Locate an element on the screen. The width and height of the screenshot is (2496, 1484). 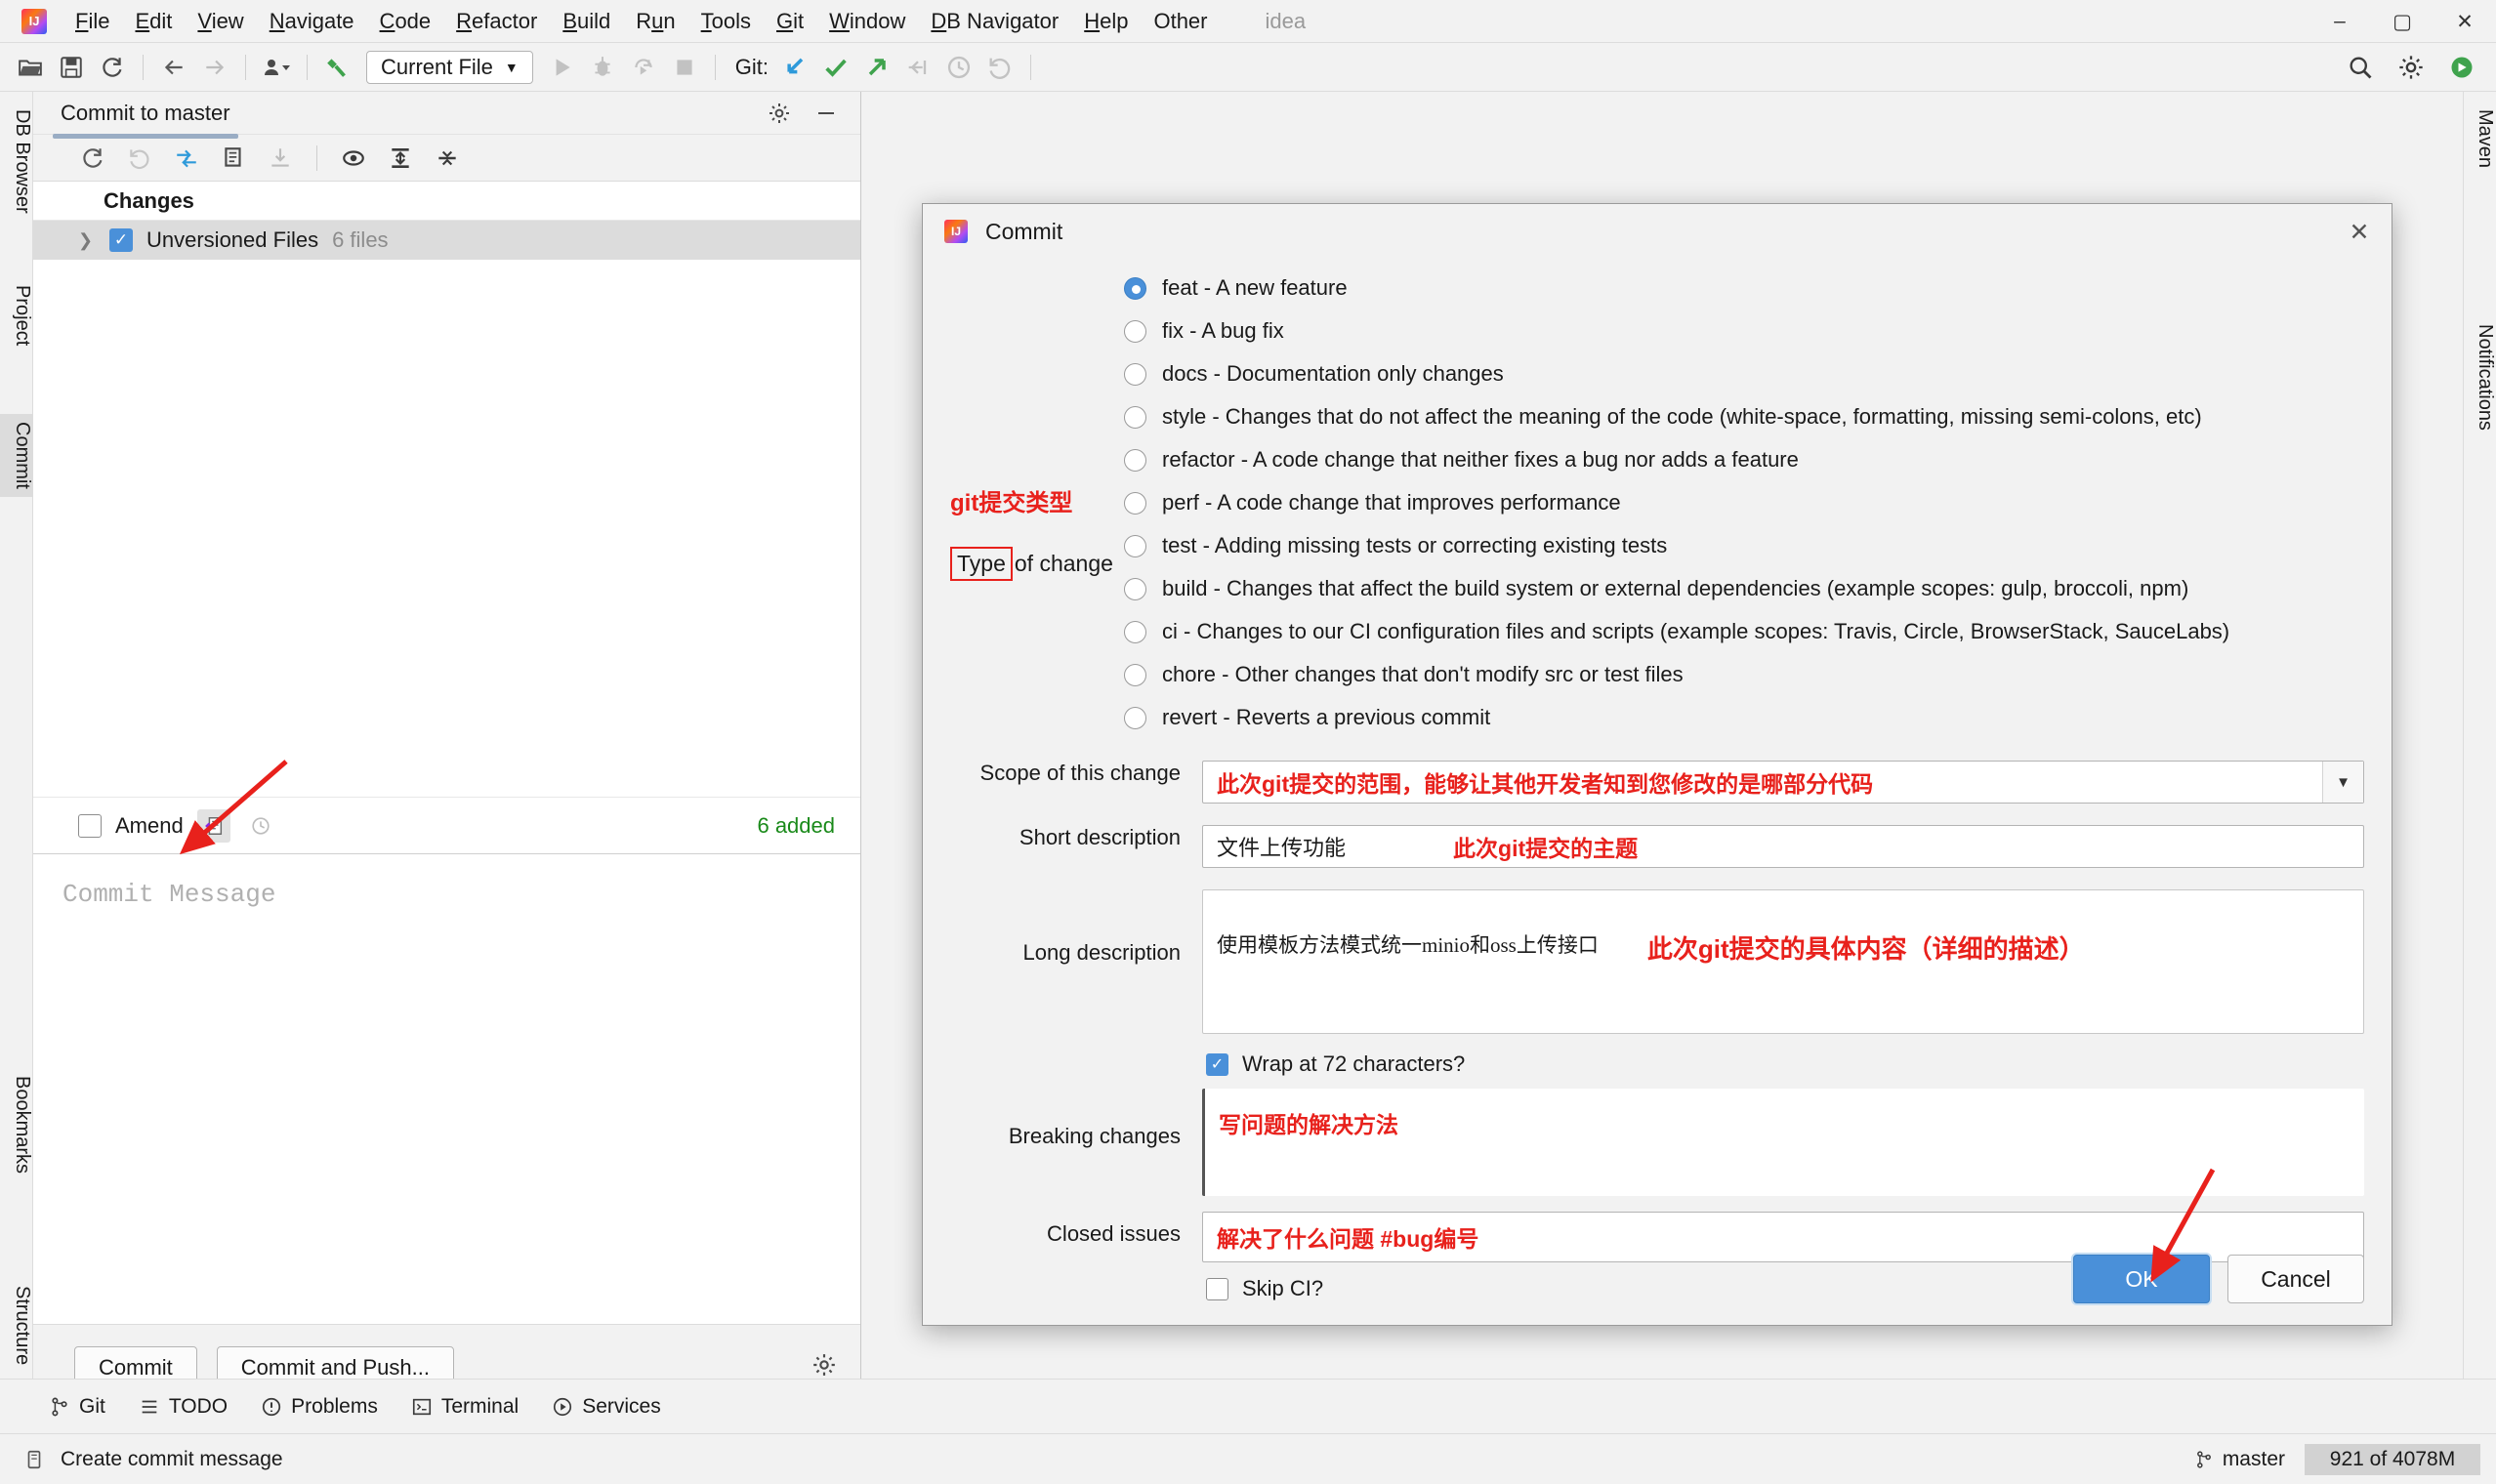
menu-item-navigate: Navigate is located at coordinates (312, 22).